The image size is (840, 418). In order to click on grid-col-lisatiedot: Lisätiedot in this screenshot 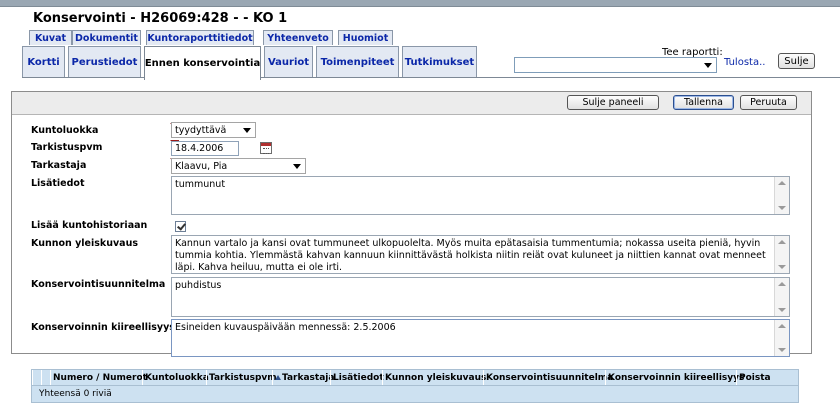, I will do `click(357, 377)`.